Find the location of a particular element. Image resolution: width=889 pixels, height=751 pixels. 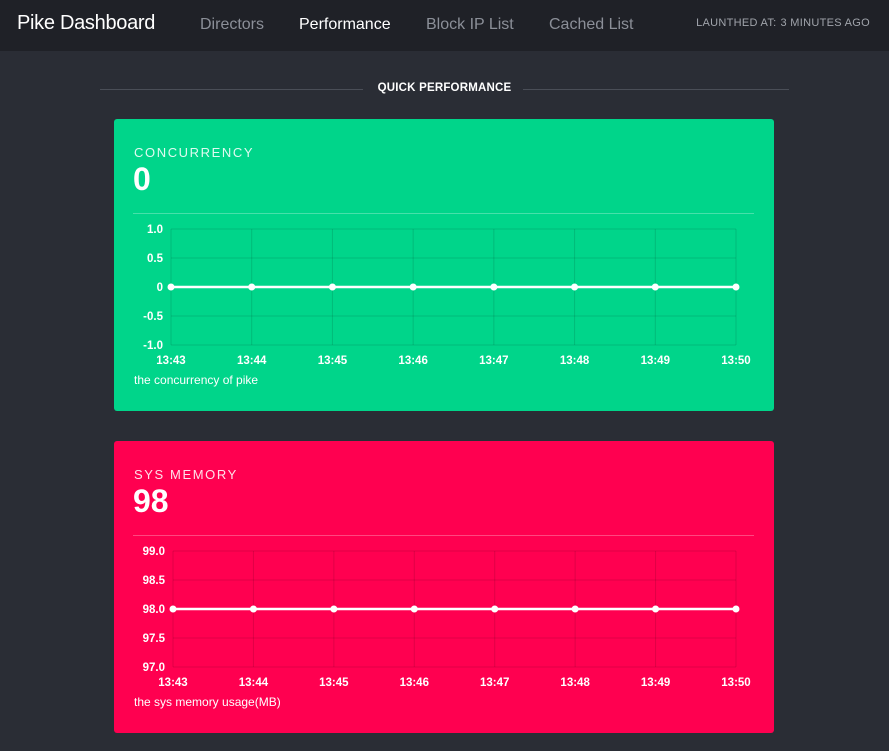

y-tick-label: 1.0 is located at coordinates (155, 230).